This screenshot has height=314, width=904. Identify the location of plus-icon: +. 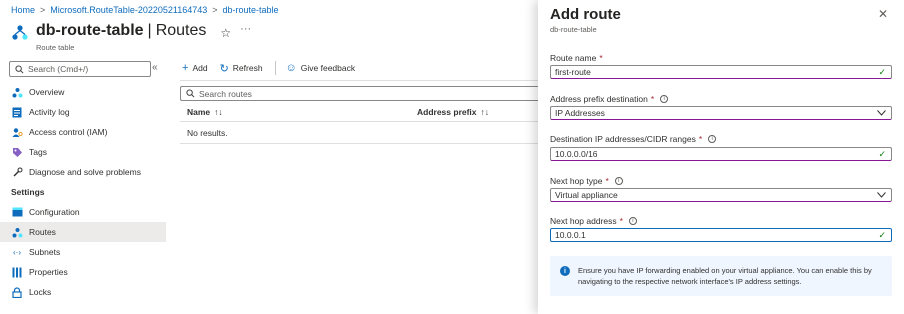
(185, 68).